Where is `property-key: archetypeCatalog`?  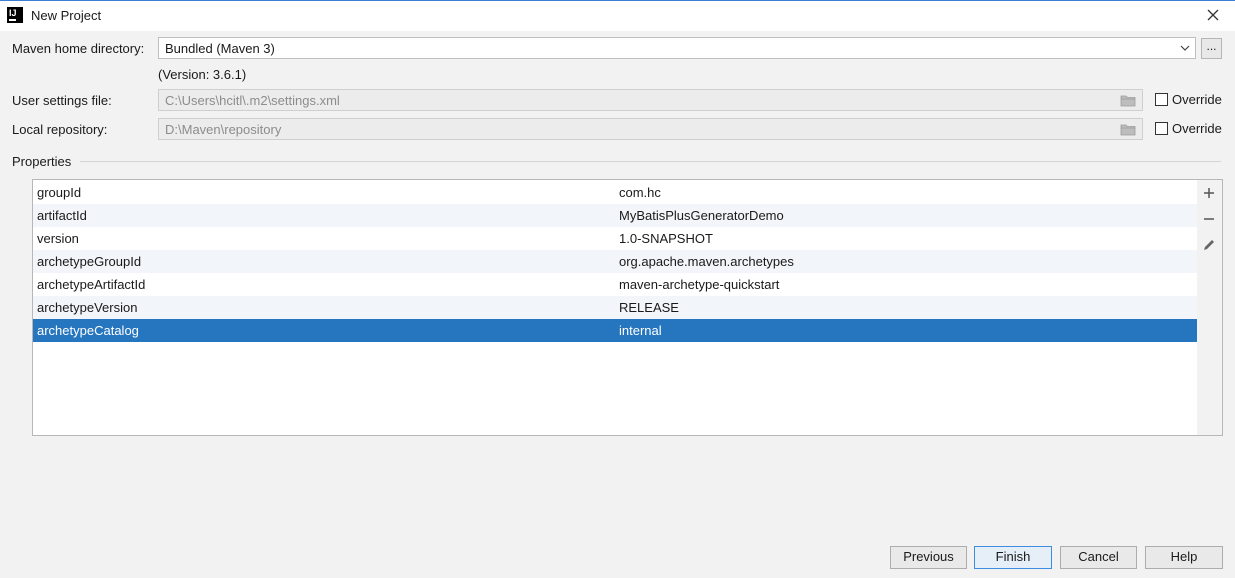
property-key: archetypeCatalog is located at coordinates (88, 330).